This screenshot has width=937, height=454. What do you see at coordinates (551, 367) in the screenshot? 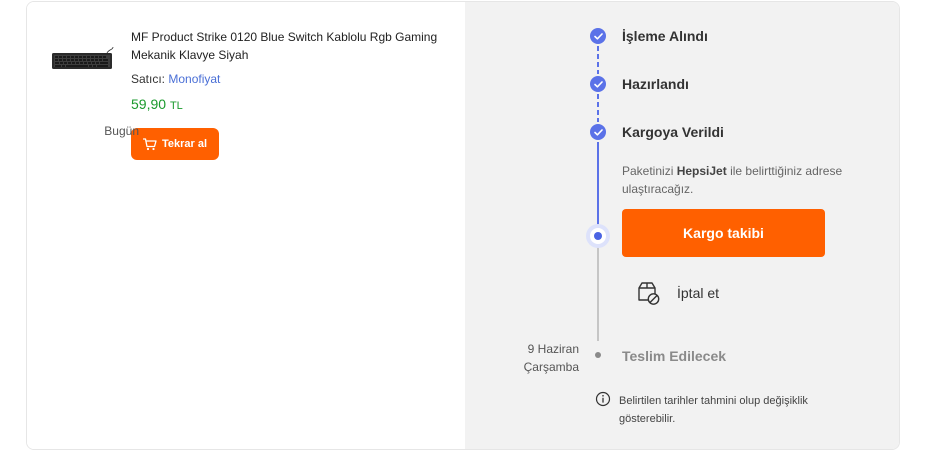
I see `delivery-date-weekday: Çarşamba` at bounding box center [551, 367].